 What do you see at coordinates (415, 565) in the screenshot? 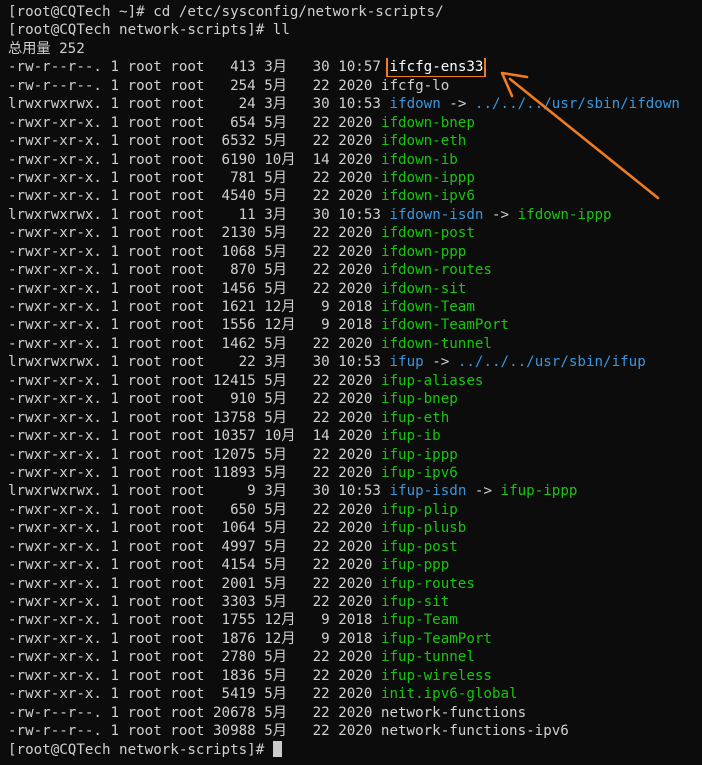
I see `executable-filename: ifup-ppp` at bounding box center [415, 565].